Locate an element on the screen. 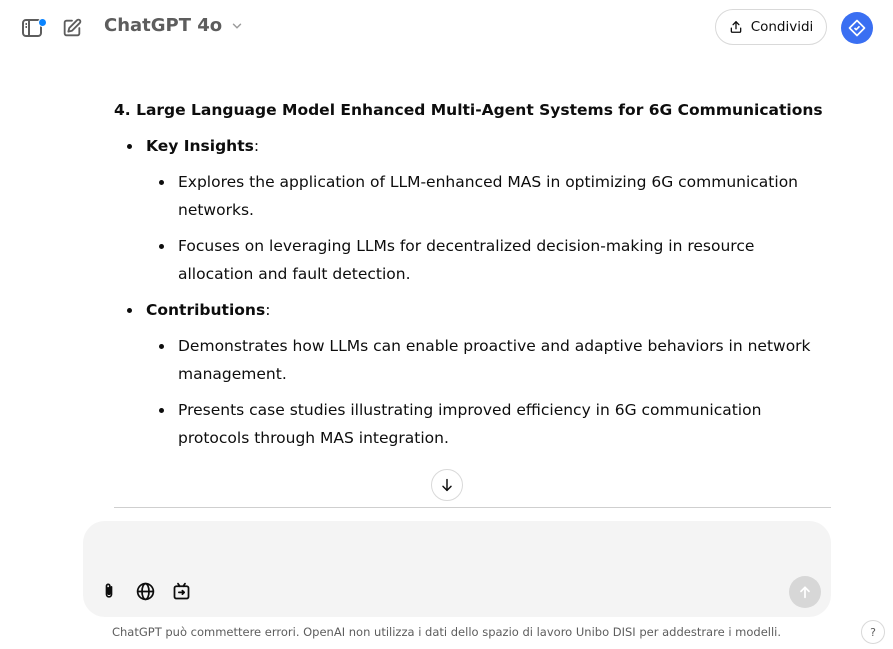  new-chat-button is located at coordinates (72, 28).